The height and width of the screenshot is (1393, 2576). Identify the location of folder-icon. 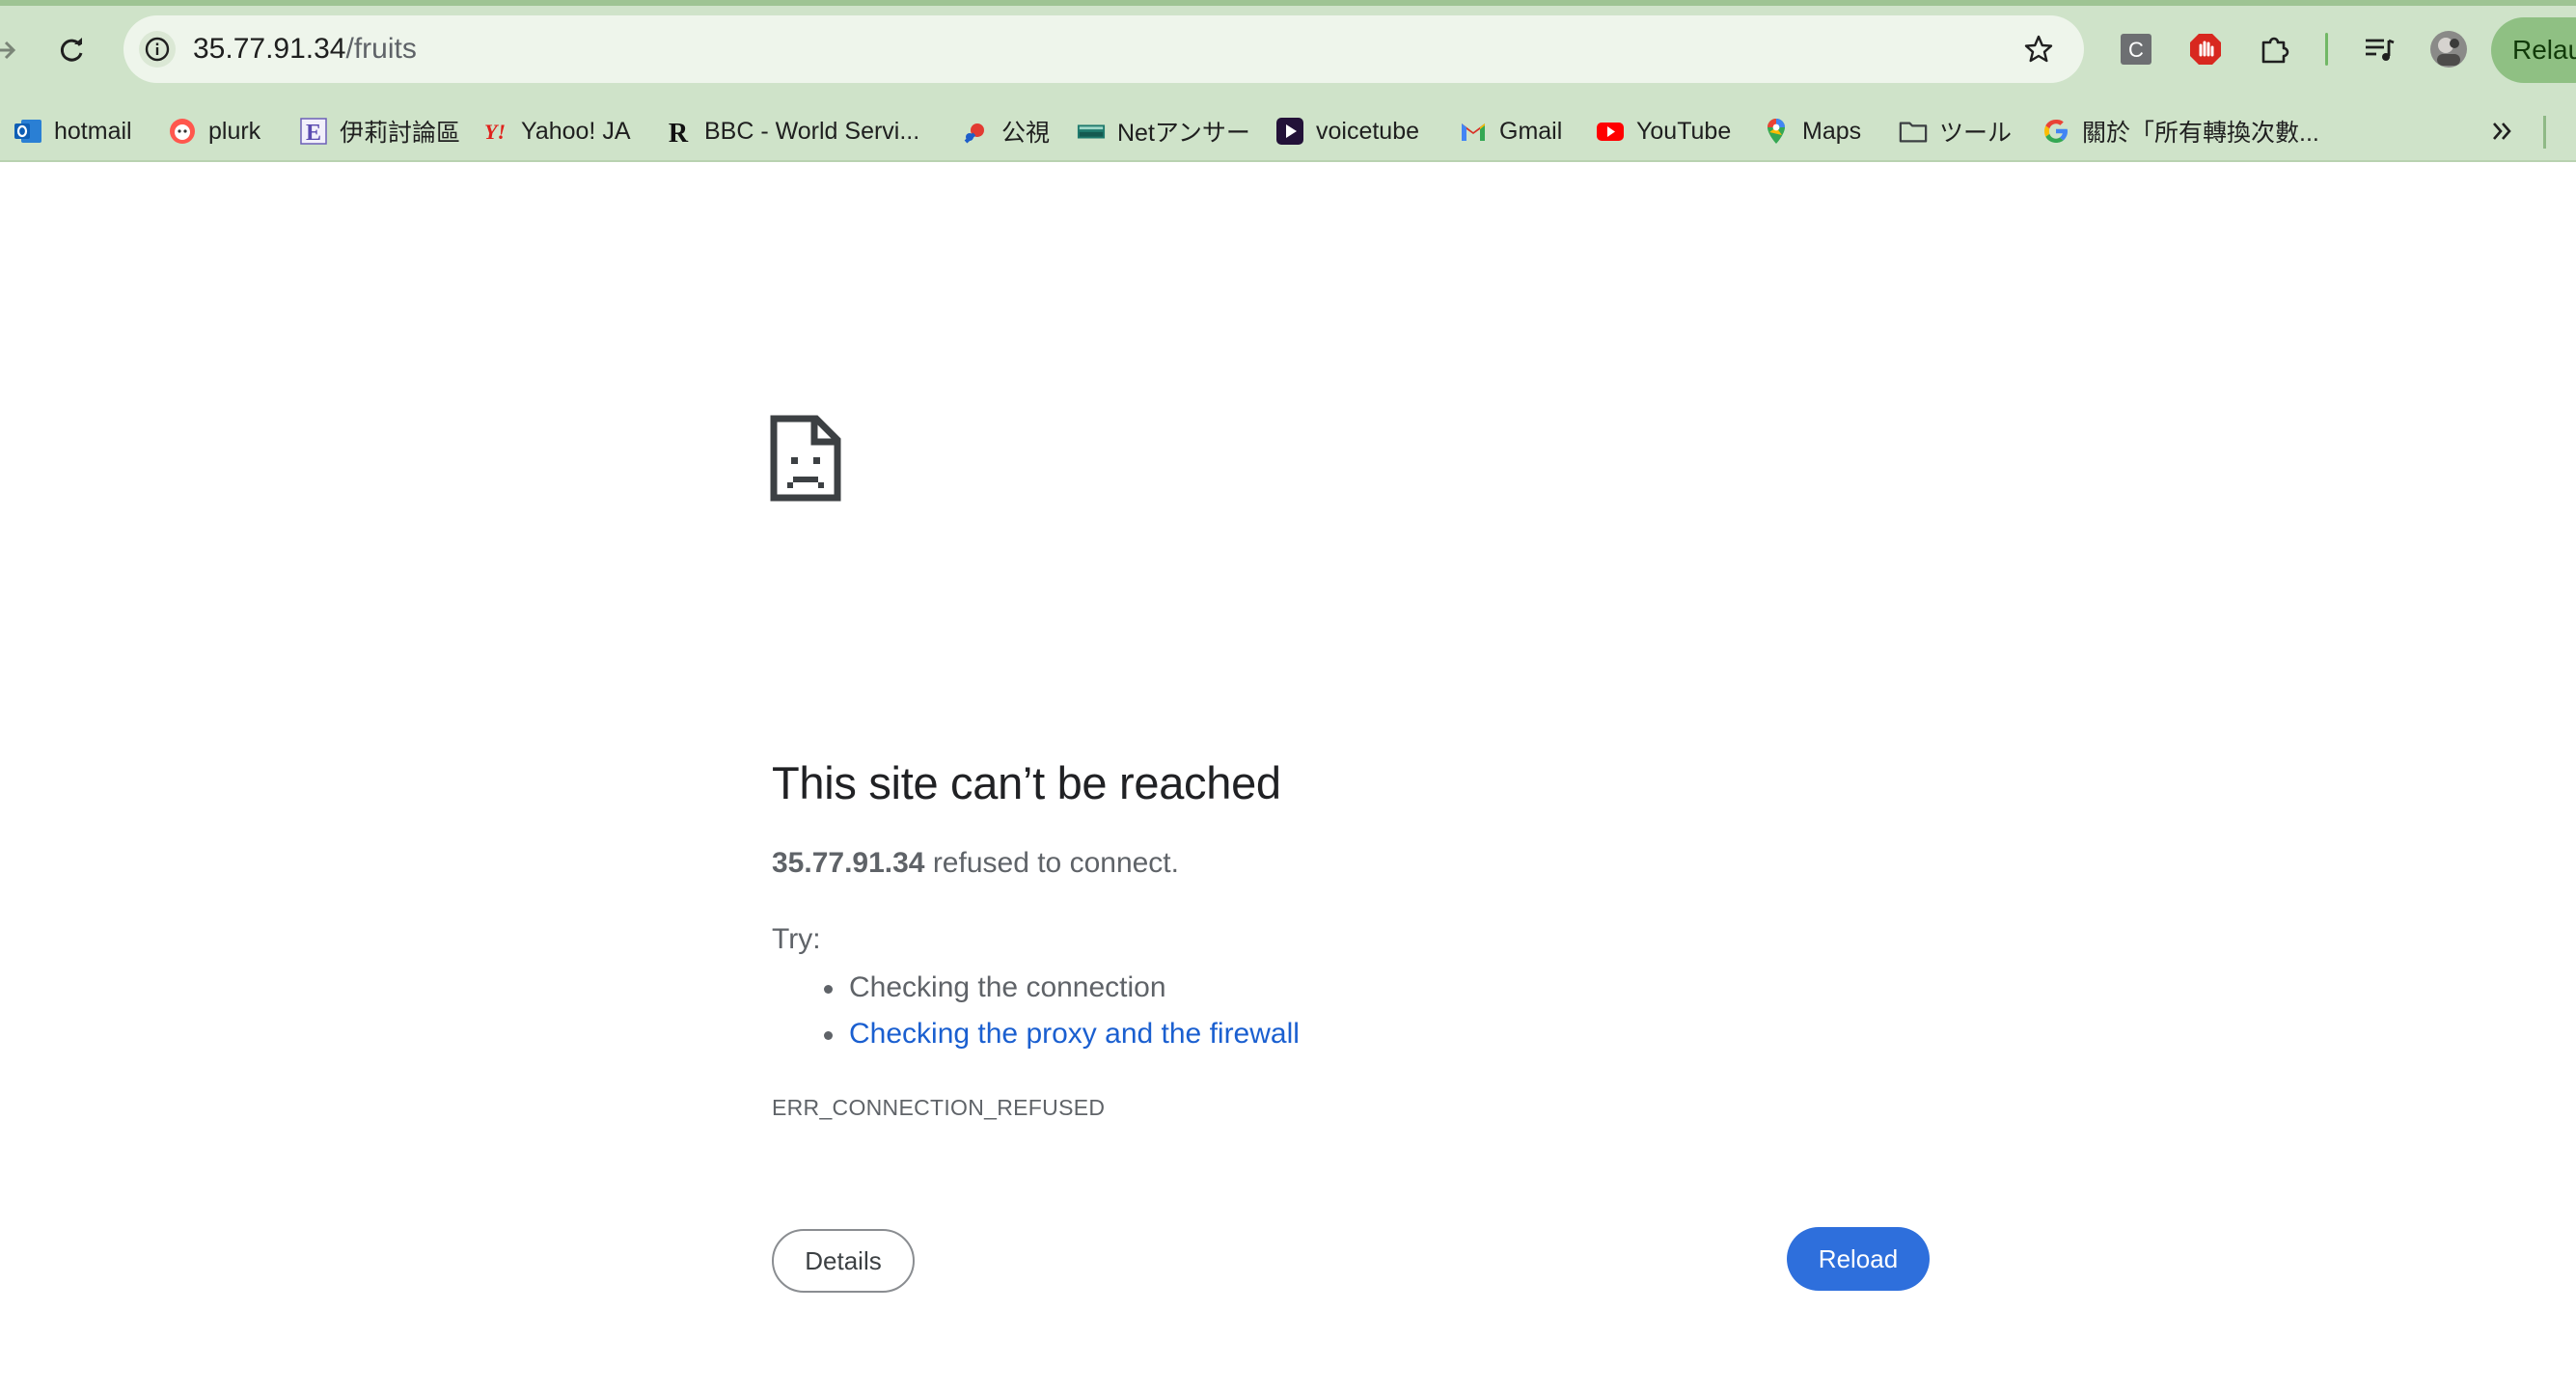
(1914, 132).